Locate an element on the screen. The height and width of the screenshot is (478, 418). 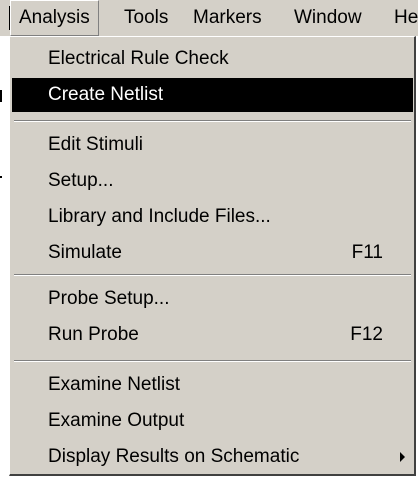
menu-help: He is located at coordinates (402, 18).